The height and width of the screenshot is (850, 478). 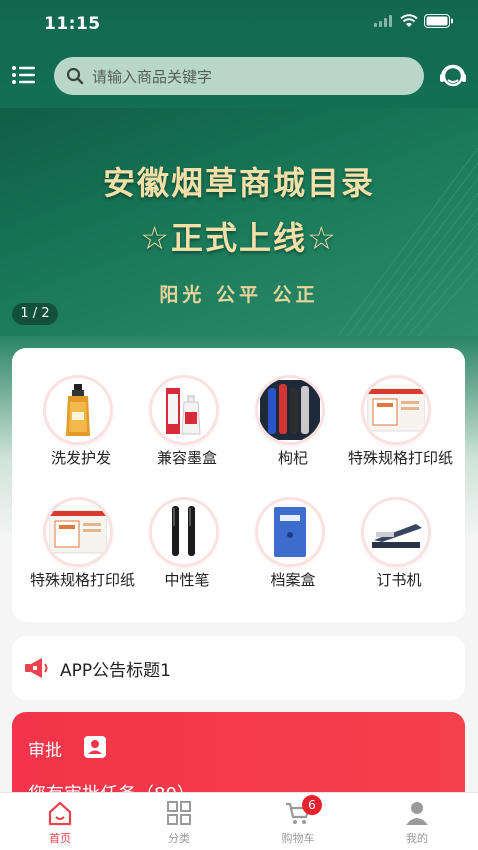 I want to click on gel-pens-icon, so click(x=184, y=532).